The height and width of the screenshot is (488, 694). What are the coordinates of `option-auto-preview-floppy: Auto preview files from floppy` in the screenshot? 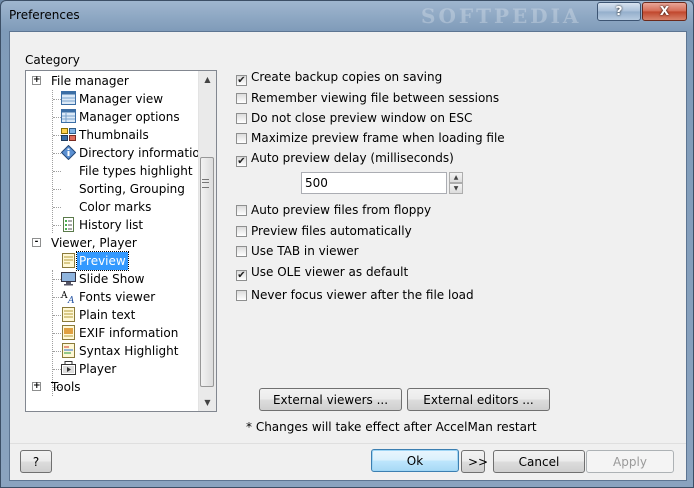 It's located at (333, 210).